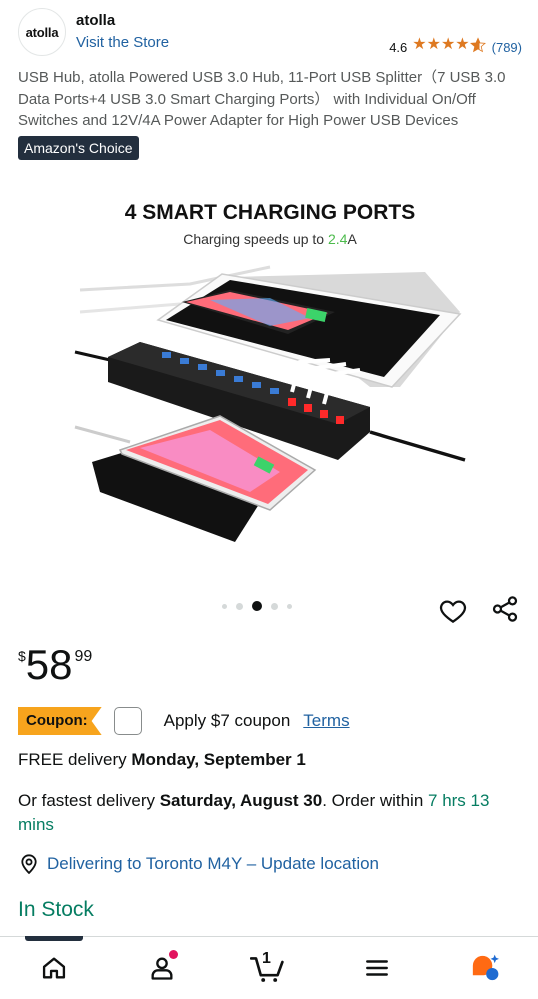 The height and width of the screenshot is (999, 538). Describe the element at coordinates (89, 800) in the screenshot. I see `fast-delivery-label: Or fastest delivery` at that location.